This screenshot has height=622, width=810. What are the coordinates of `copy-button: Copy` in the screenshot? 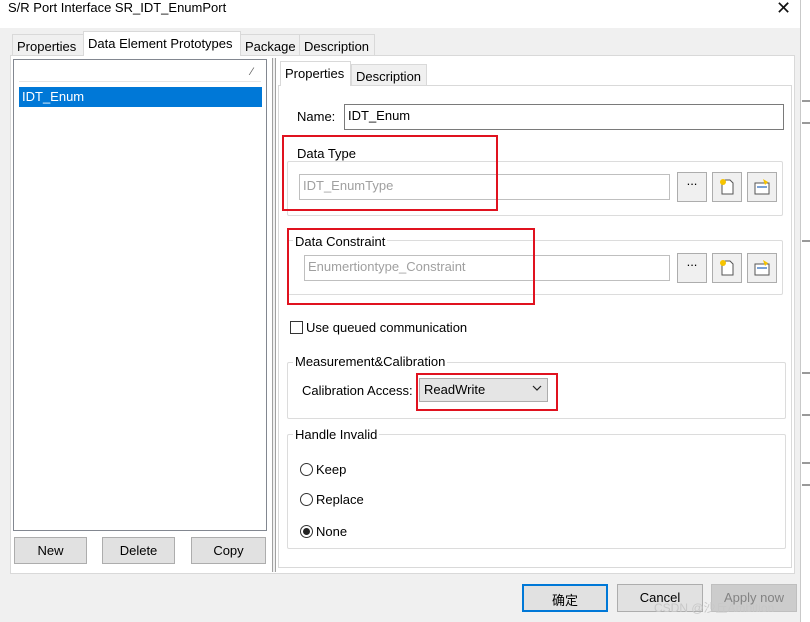 It's located at (228, 550).